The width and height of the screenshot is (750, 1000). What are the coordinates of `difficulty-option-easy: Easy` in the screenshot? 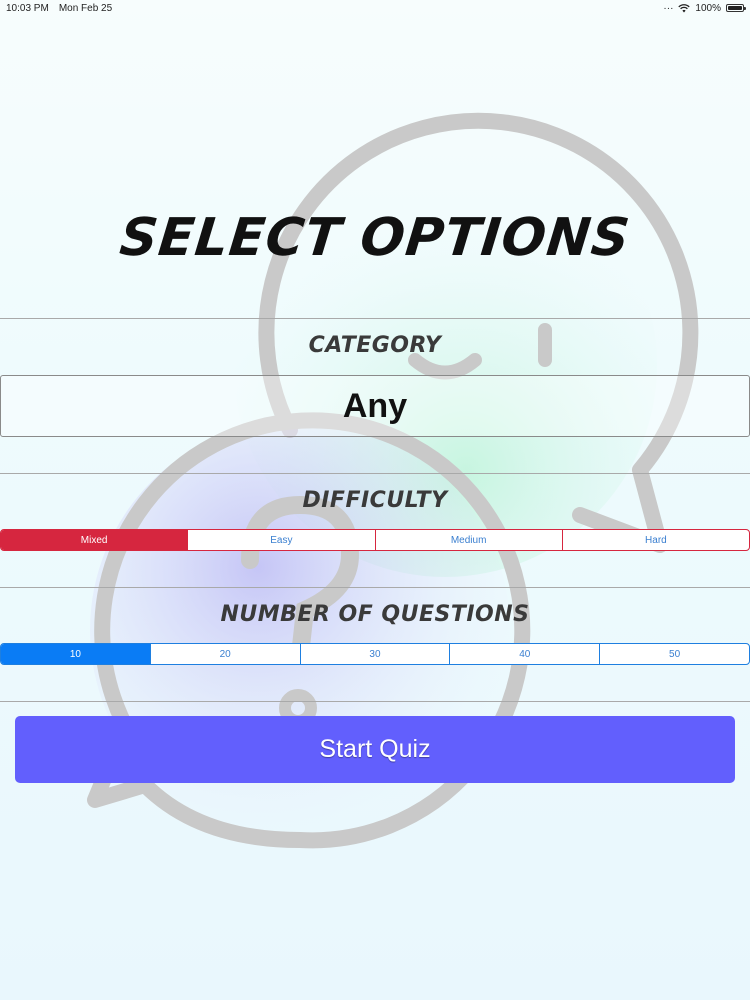 It's located at (280, 540).